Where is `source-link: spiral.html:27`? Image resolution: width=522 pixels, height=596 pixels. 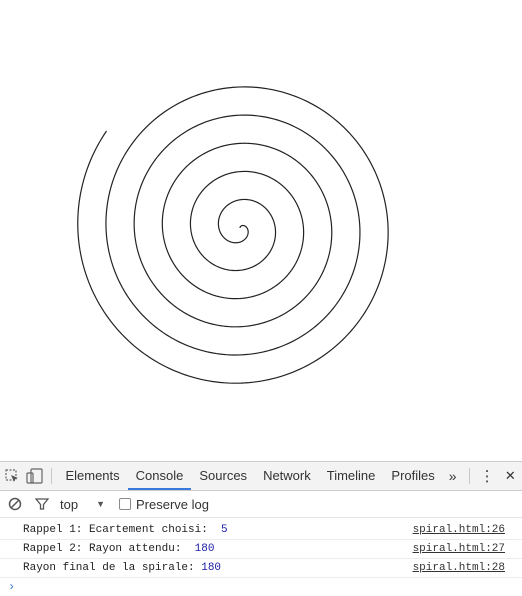 source-link: spiral.html:27 is located at coordinates (459, 549).